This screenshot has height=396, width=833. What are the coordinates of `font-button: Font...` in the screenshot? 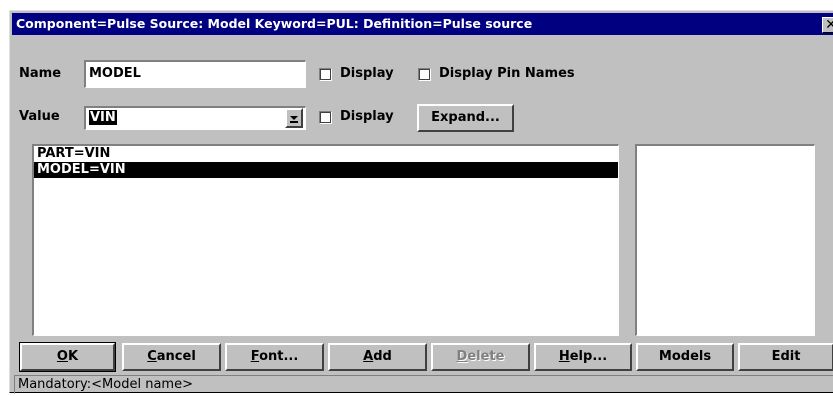 It's located at (274, 357).